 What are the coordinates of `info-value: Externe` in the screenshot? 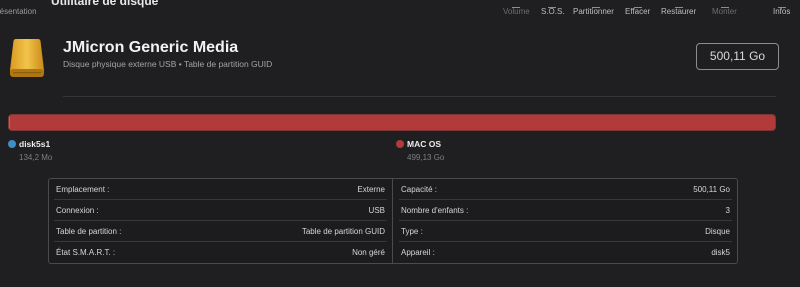 It's located at (371, 189).